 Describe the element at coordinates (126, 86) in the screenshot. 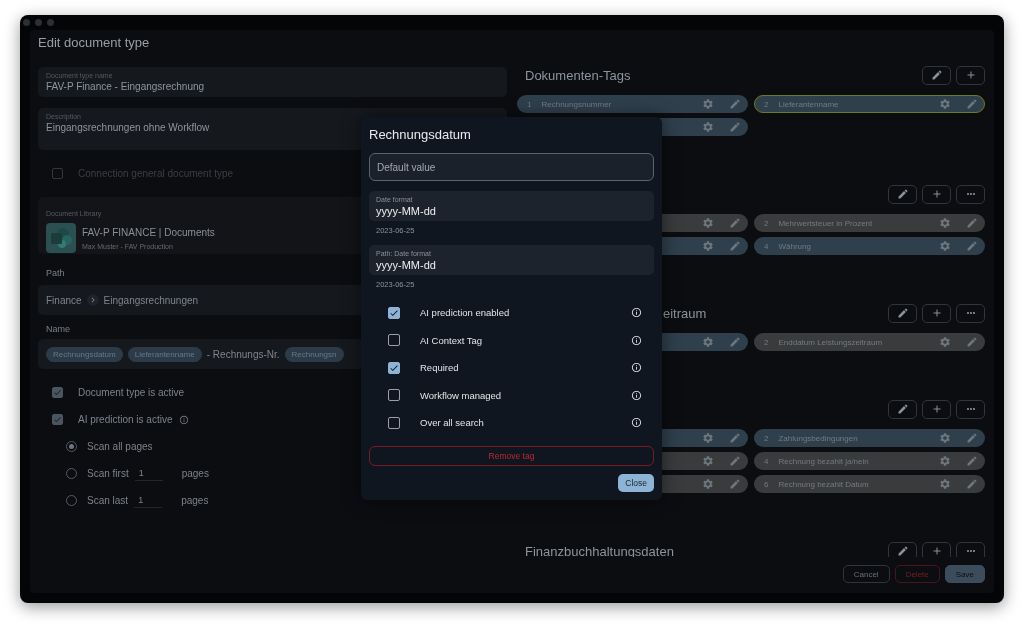

I see `field-value: FAV-P Finance - Eingangsrechnung` at that location.